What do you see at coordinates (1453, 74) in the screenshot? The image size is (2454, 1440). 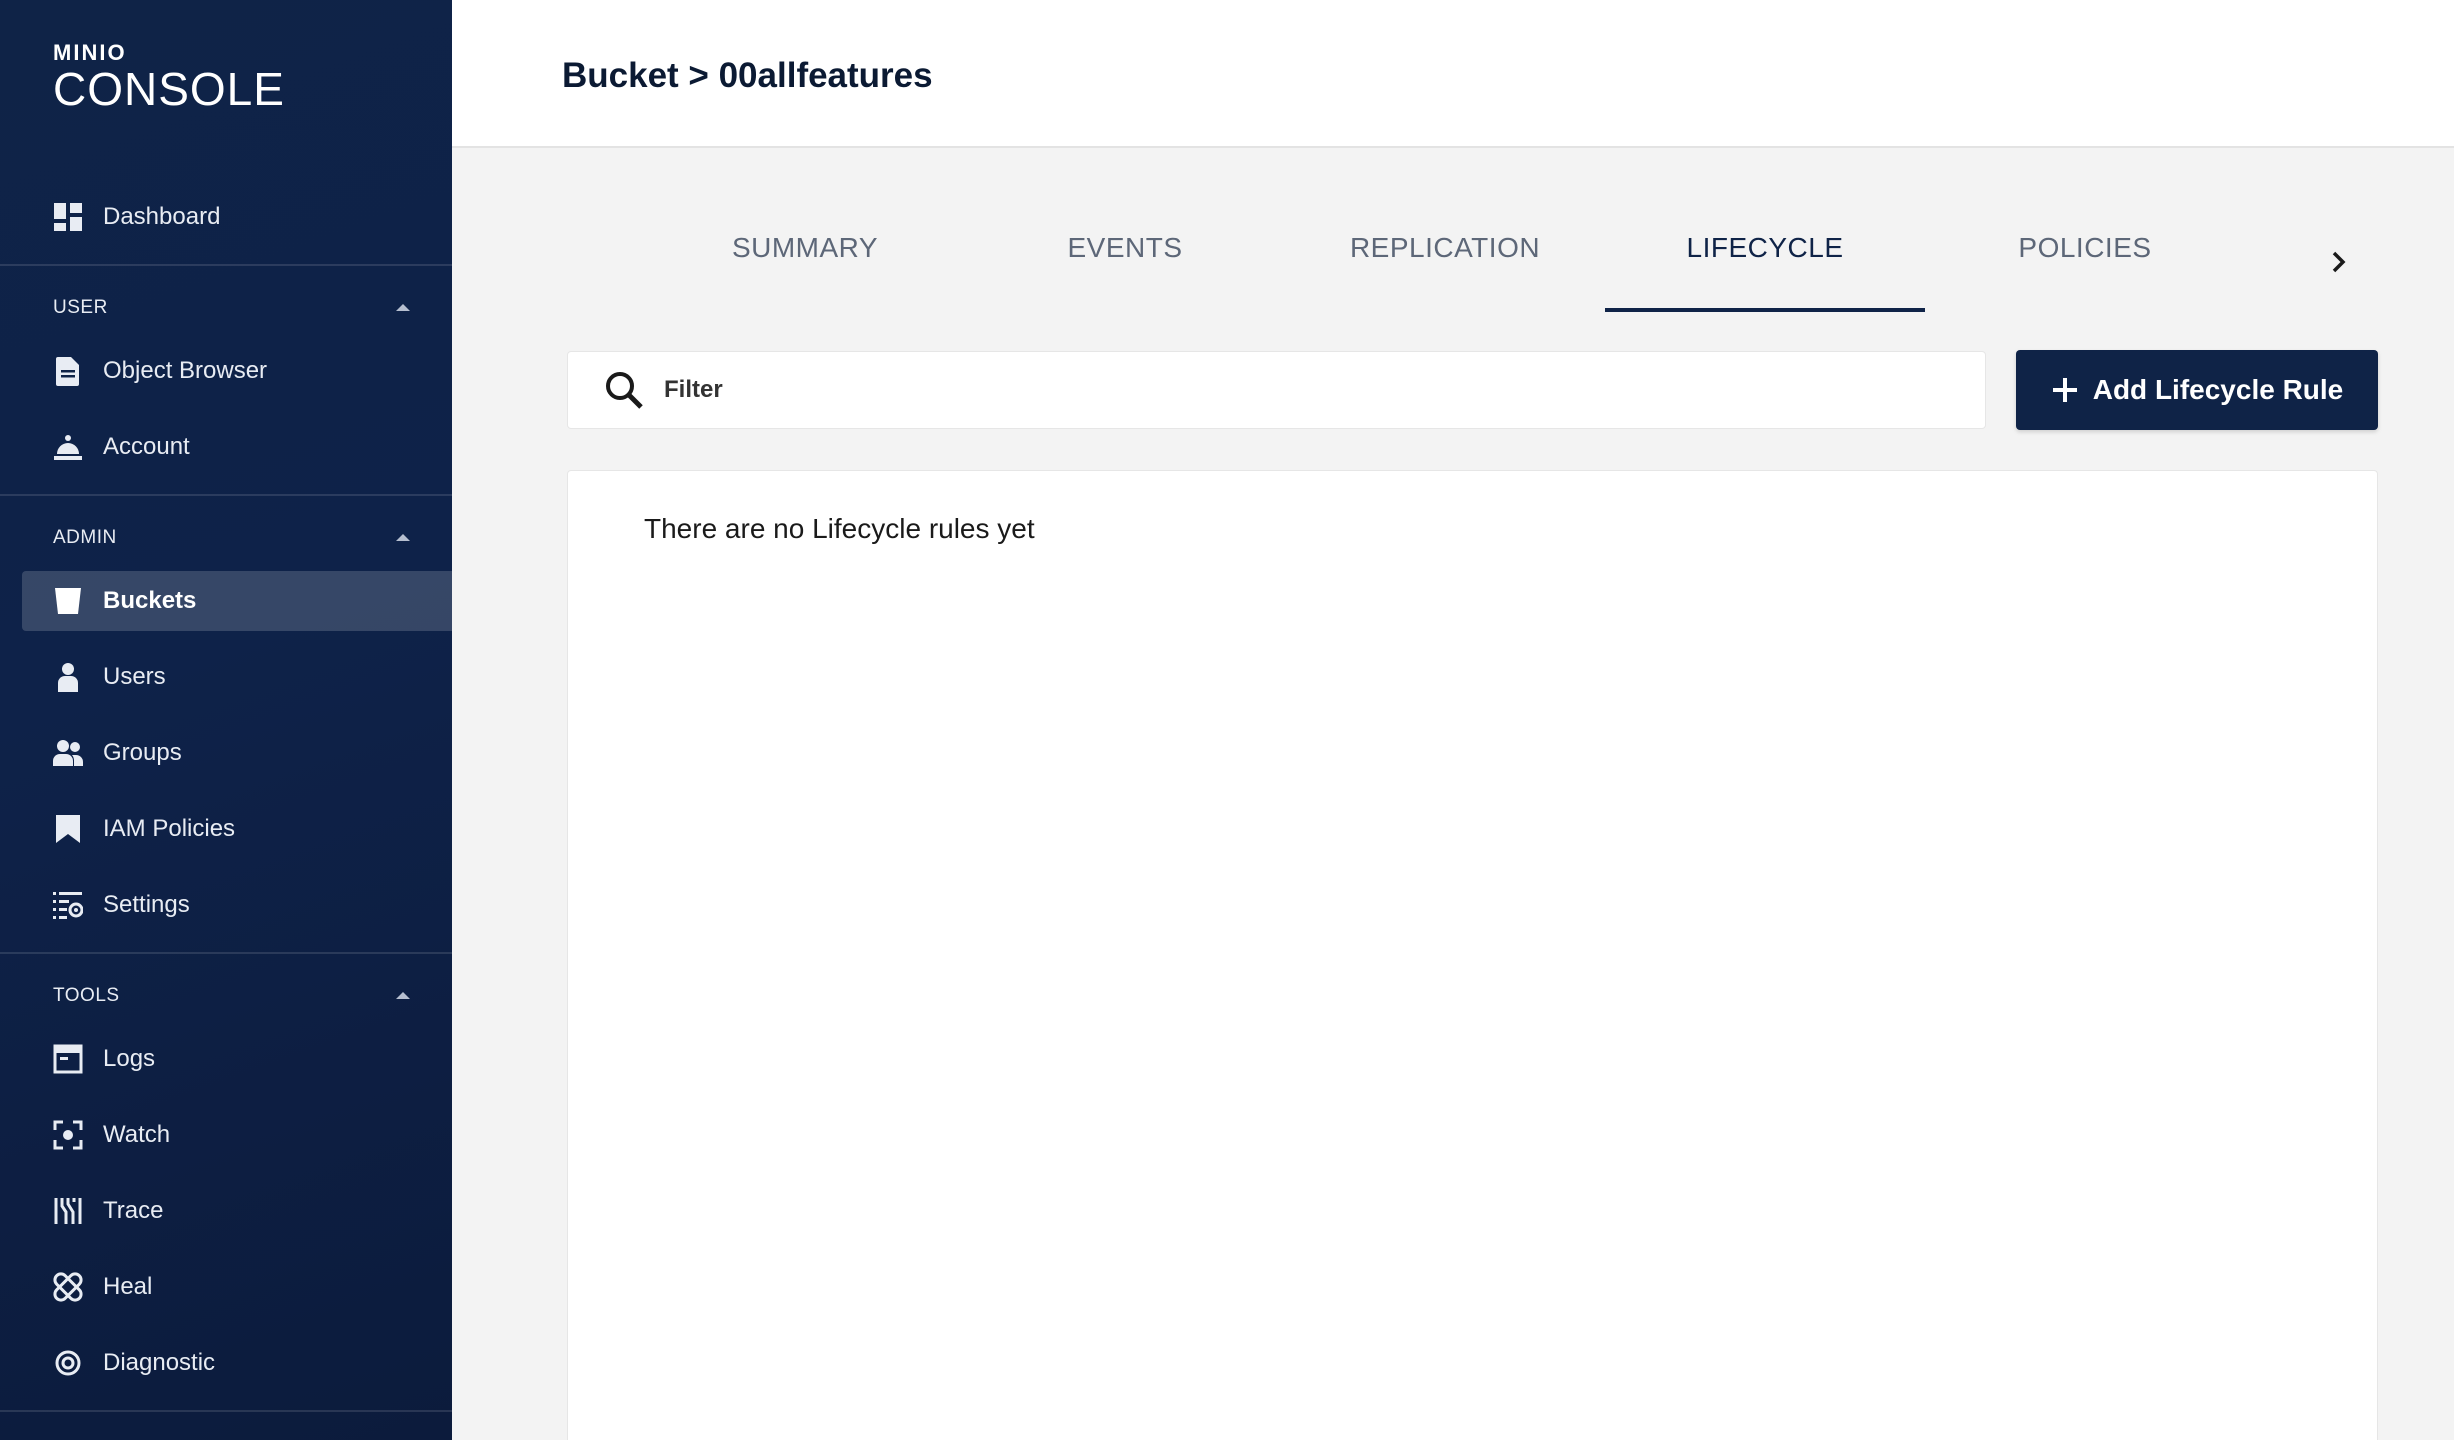 I see `page-header: Bucket > 00allfeatures` at bounding box center [1453, 74].